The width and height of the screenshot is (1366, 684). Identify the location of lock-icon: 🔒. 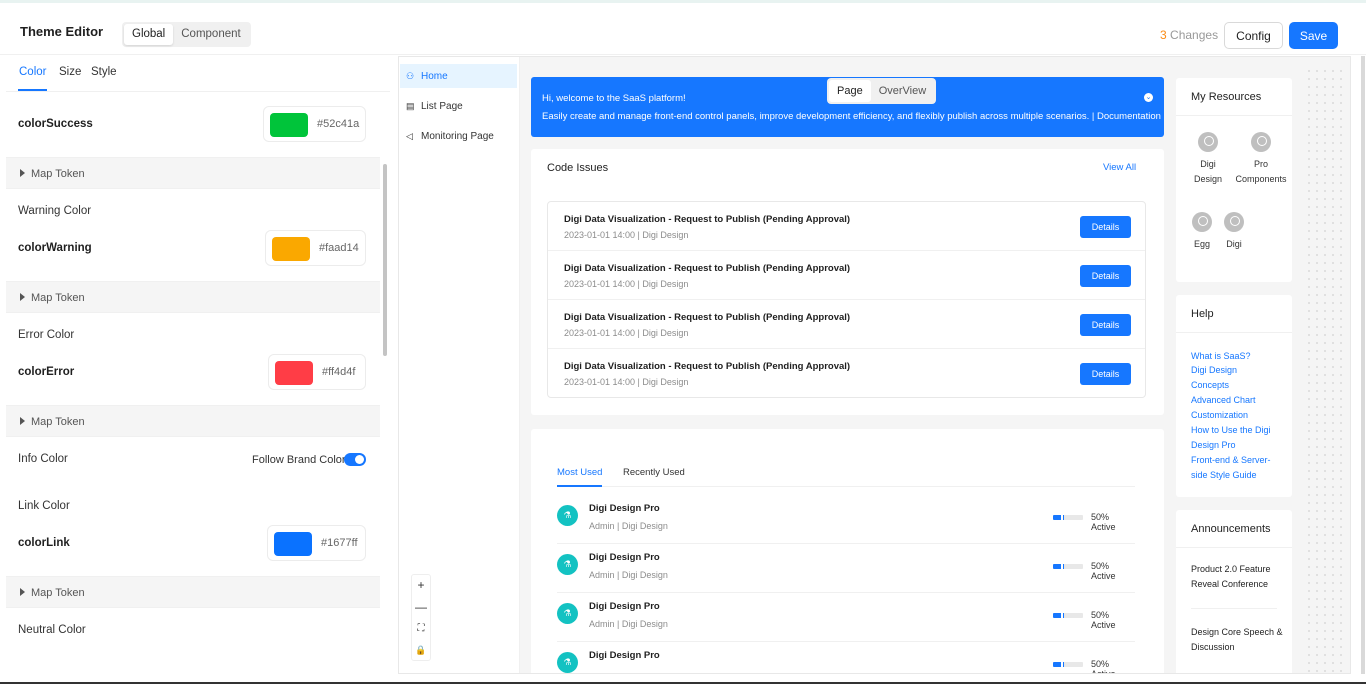
(421, 651).